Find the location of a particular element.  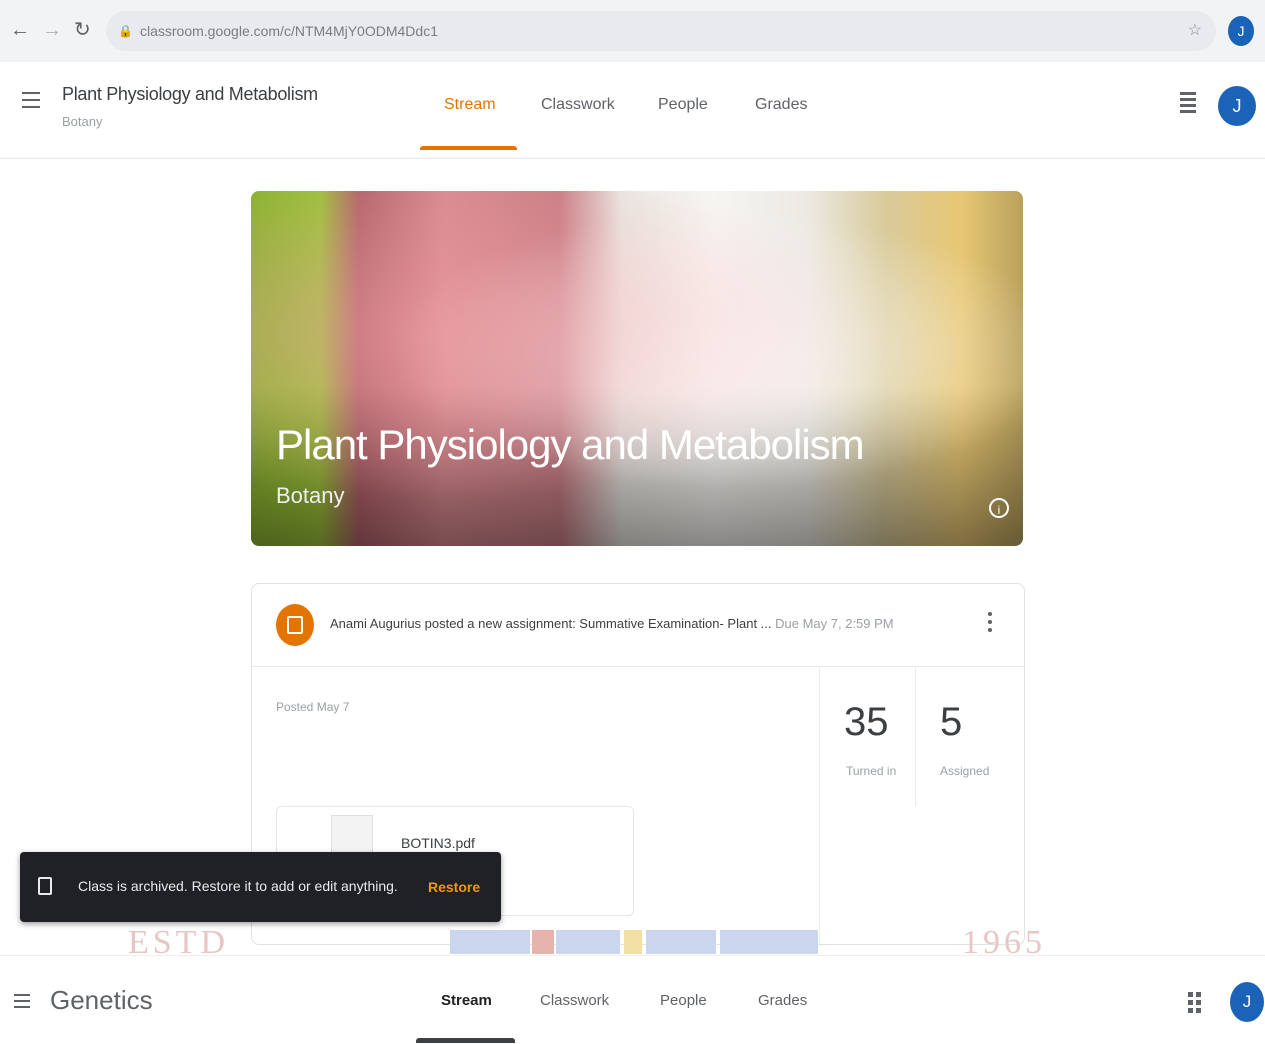

lock-icon: 🔒 is located at coordinates (125, 31).